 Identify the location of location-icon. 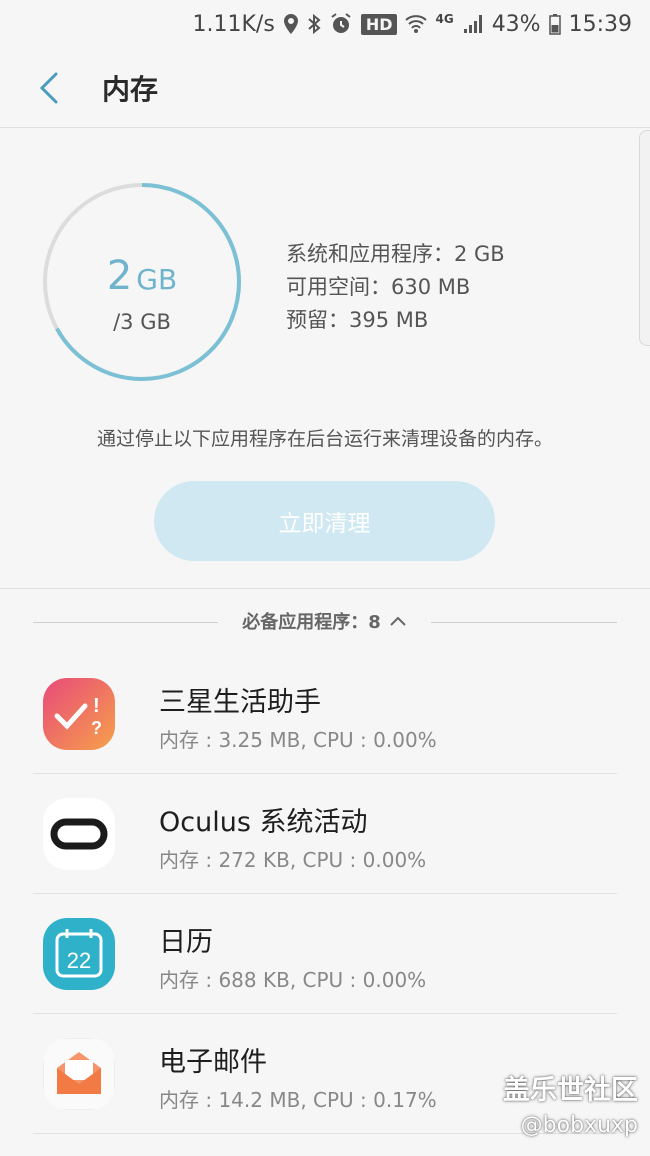
(291, 24).